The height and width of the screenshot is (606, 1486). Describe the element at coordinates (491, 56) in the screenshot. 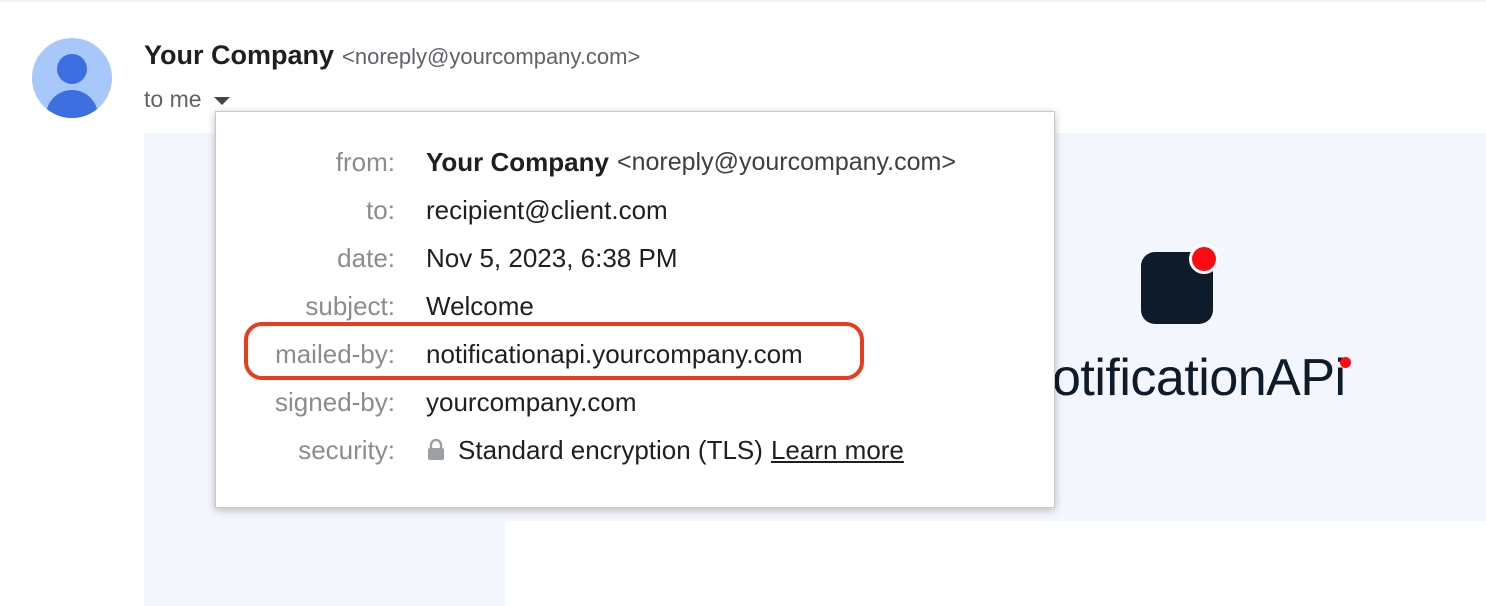

I see `sender-email: <noreply@yourcompany.com>` at that location.